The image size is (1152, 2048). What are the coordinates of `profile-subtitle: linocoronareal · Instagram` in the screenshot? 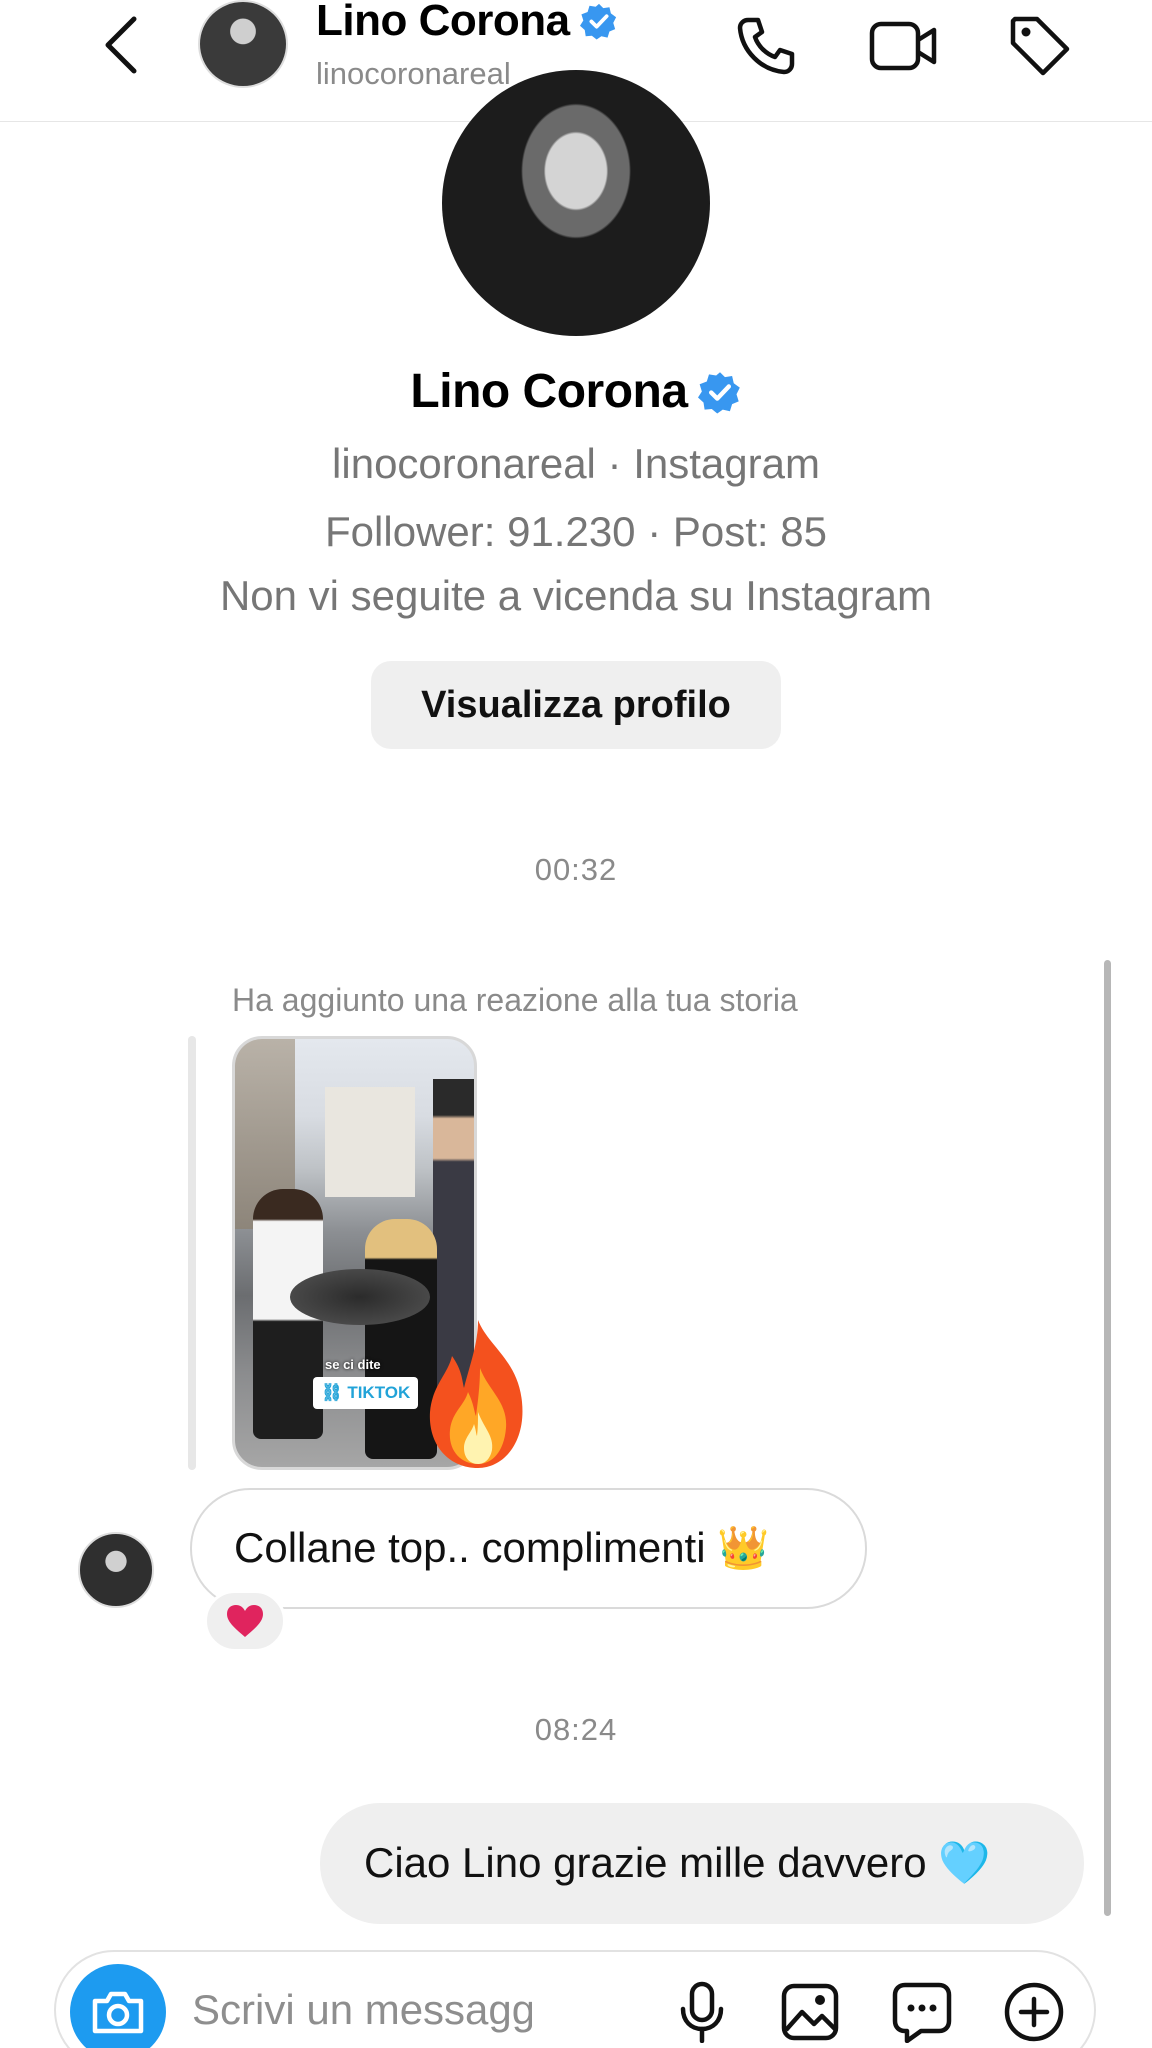 It's located at (576, 463).